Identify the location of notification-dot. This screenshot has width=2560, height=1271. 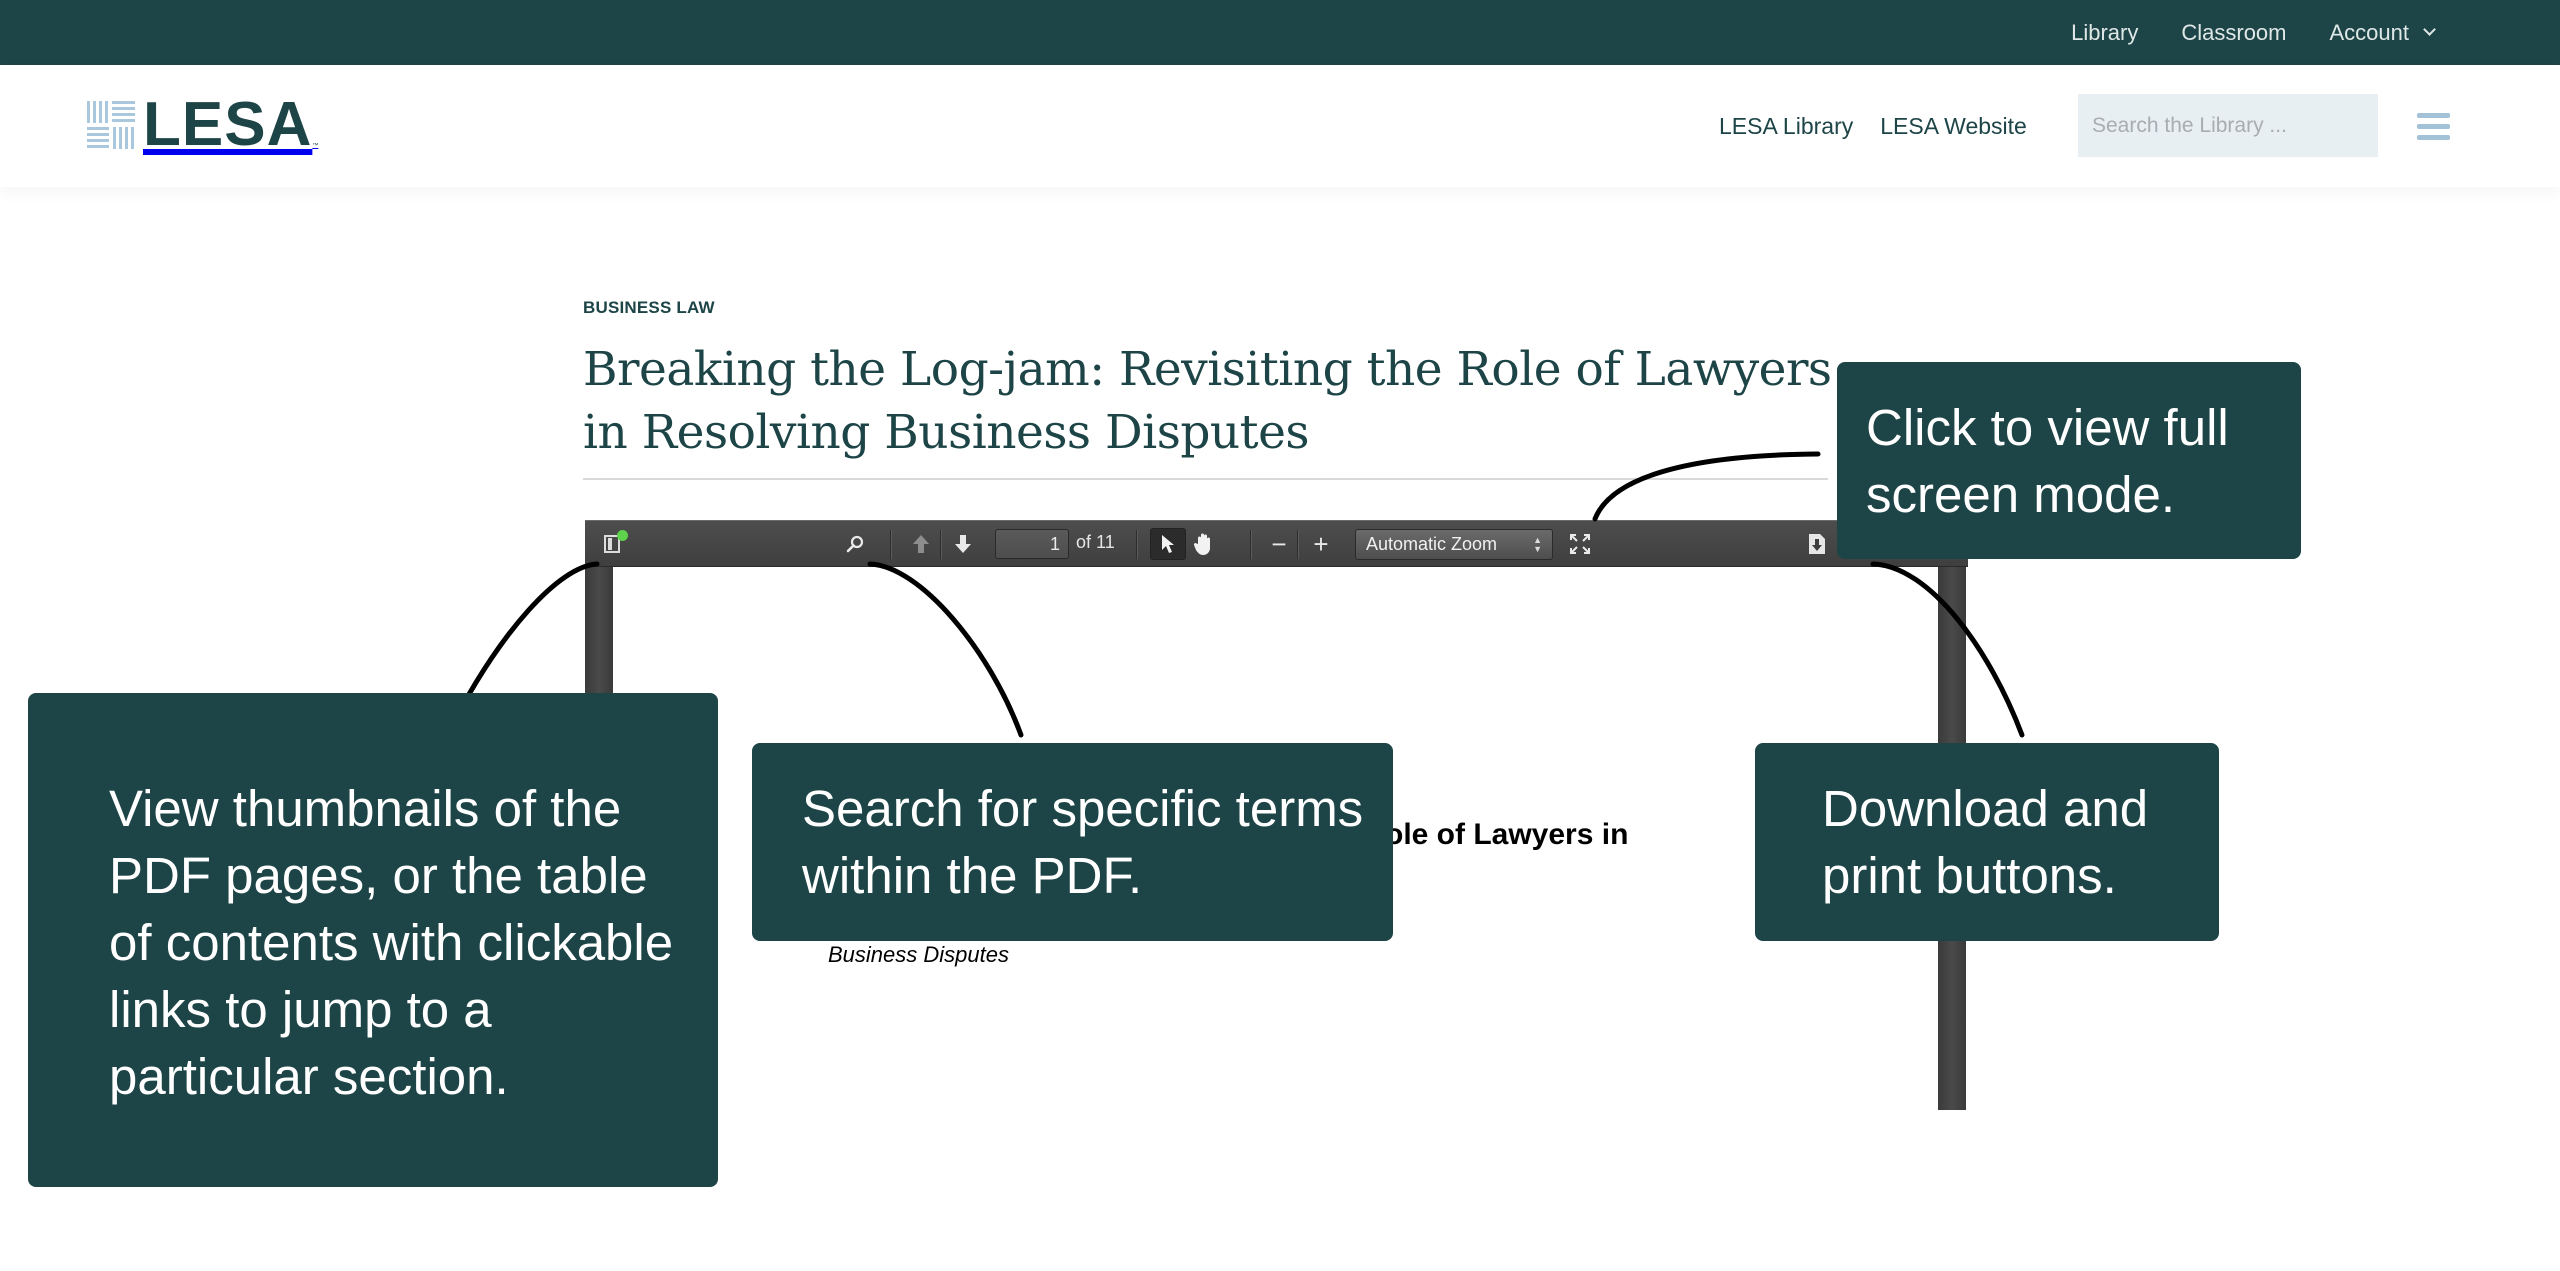
(622, 535).